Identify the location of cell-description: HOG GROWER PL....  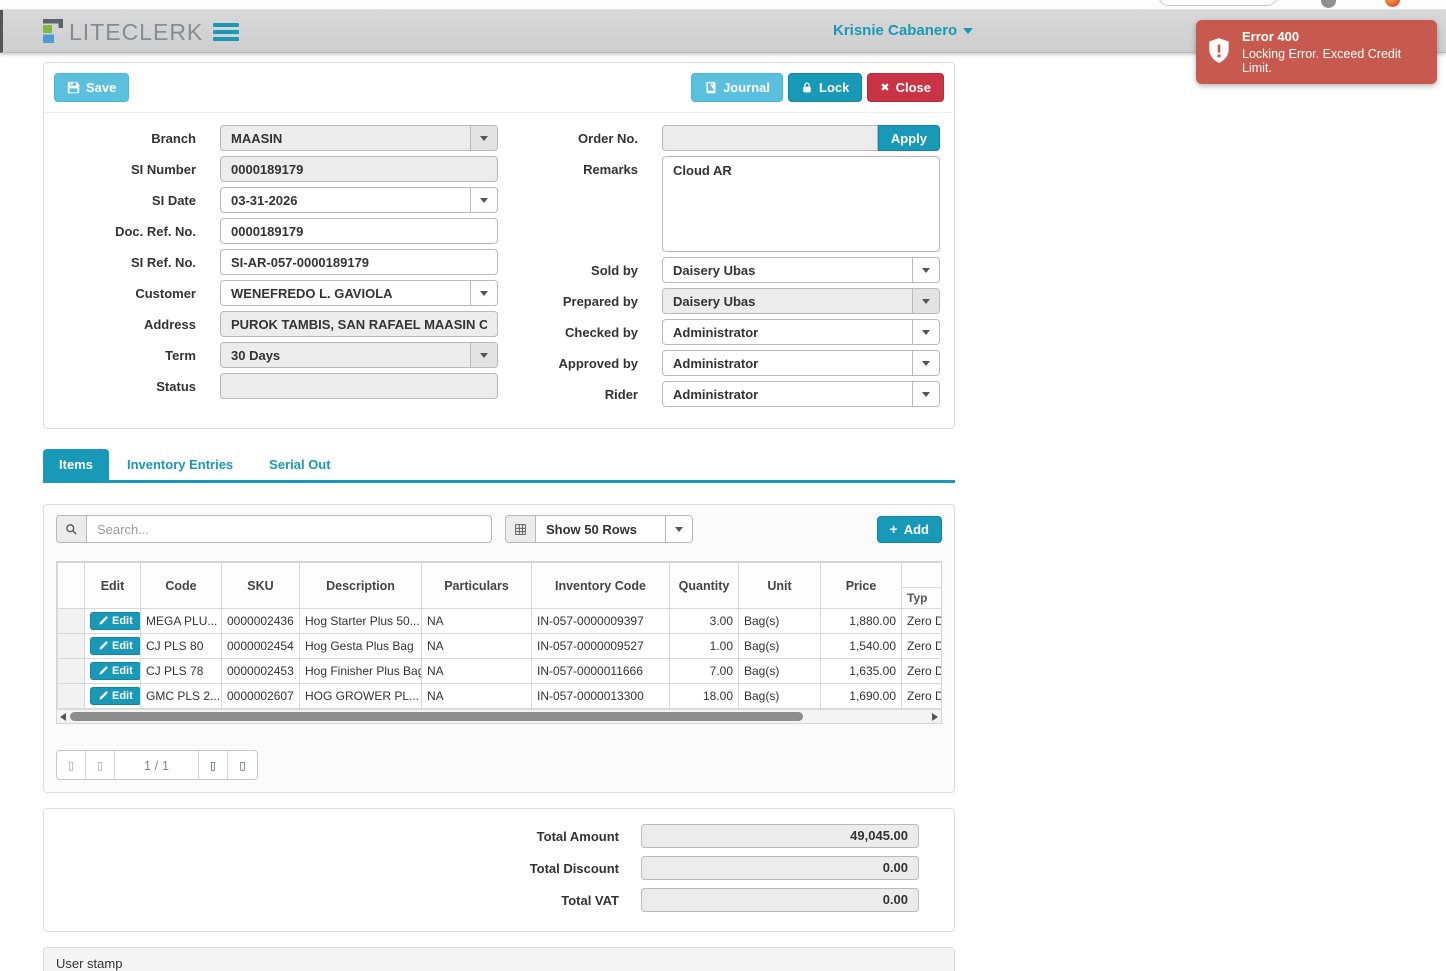
(360, 696).